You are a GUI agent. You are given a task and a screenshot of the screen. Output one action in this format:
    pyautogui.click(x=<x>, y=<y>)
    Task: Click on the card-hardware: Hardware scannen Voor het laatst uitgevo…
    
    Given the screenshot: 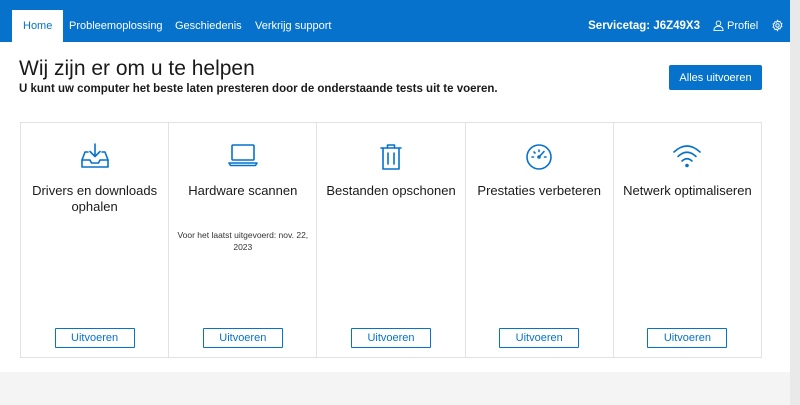 What is the action you would take?
    pyautogui.click(x=243, y=240)
    